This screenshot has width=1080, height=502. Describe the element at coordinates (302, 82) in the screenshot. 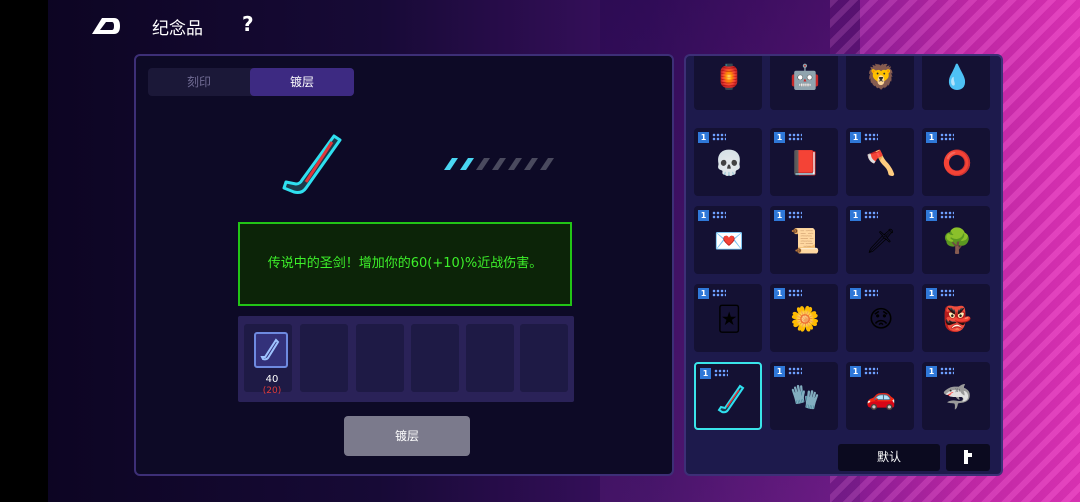

I see `tab-plate: 镀层` at that location.